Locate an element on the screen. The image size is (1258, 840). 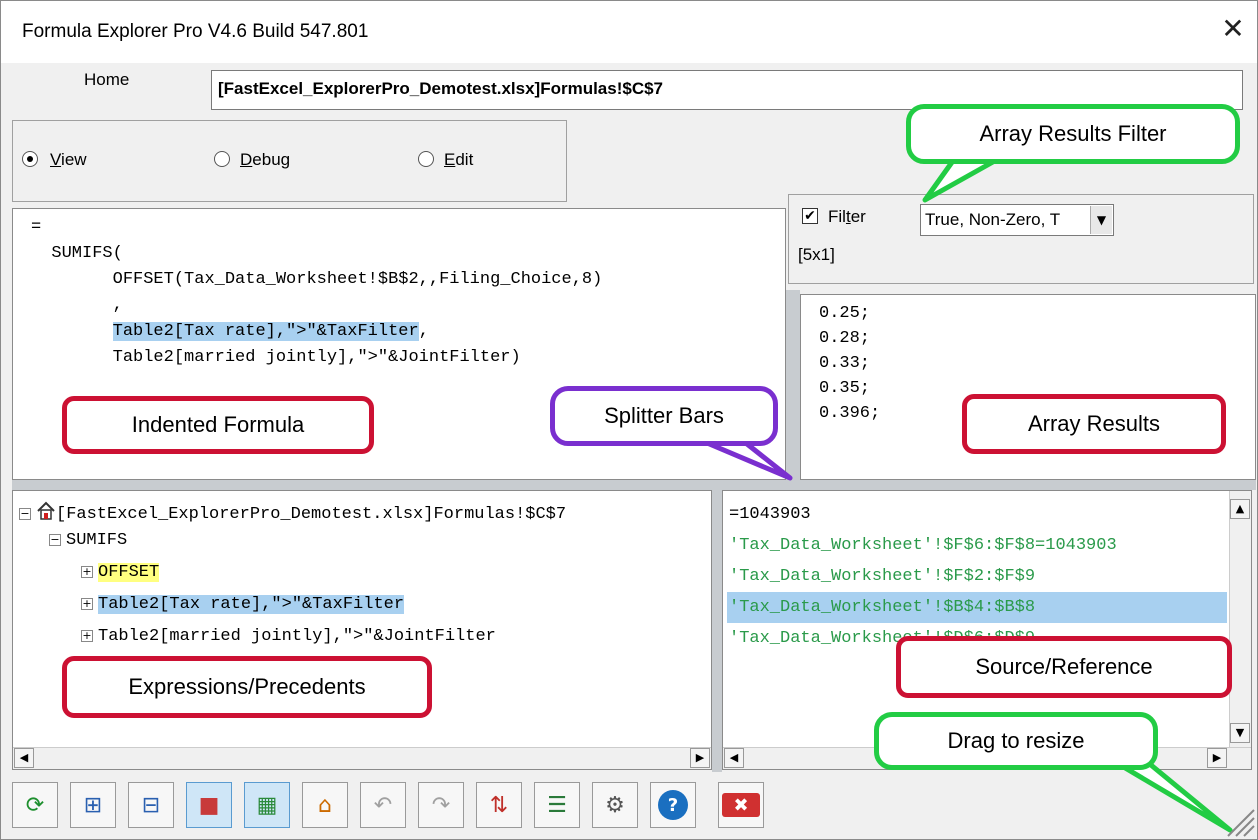
callout-drag-to-resize: Drag to resize is located at coordinates (1016, 741).